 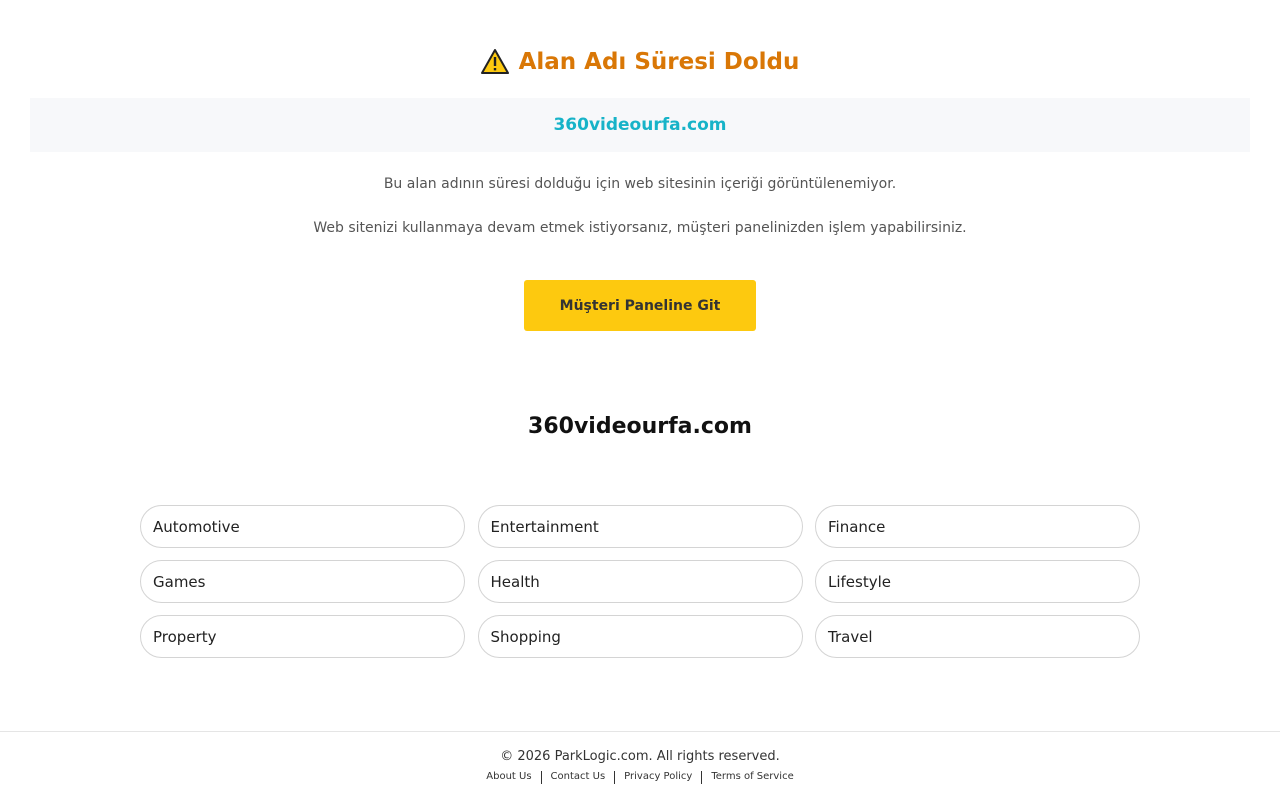 I want to click on customer-panel-button: Müşteri Paneline Git, so click(x=640, y=305).